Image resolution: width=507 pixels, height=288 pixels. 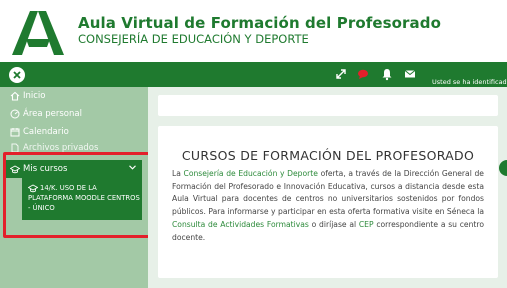 I want to click on sidebar-item-mis-cursos: Mis cursos, so click(x=74, y=169).